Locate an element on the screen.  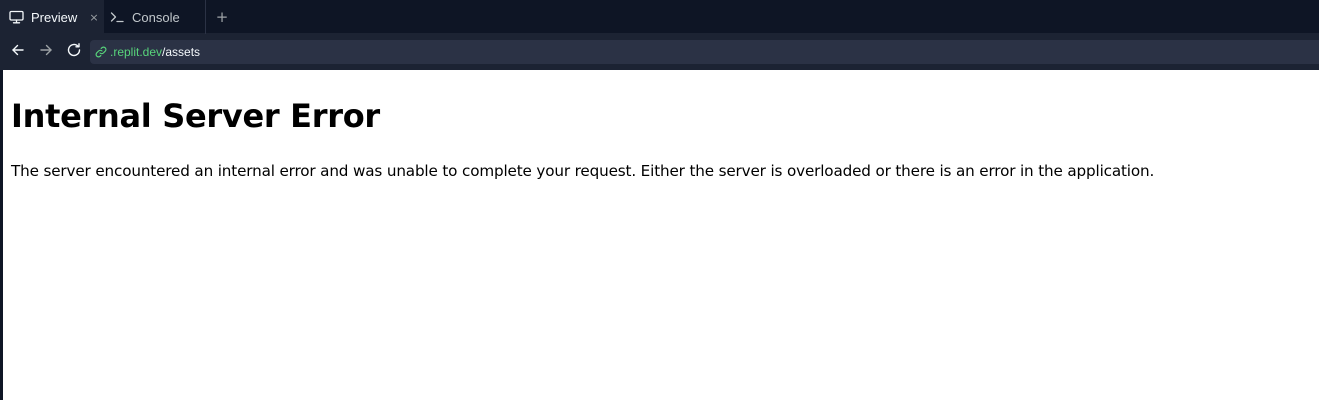
tab-console: Console is located at coordinates (155, 17).